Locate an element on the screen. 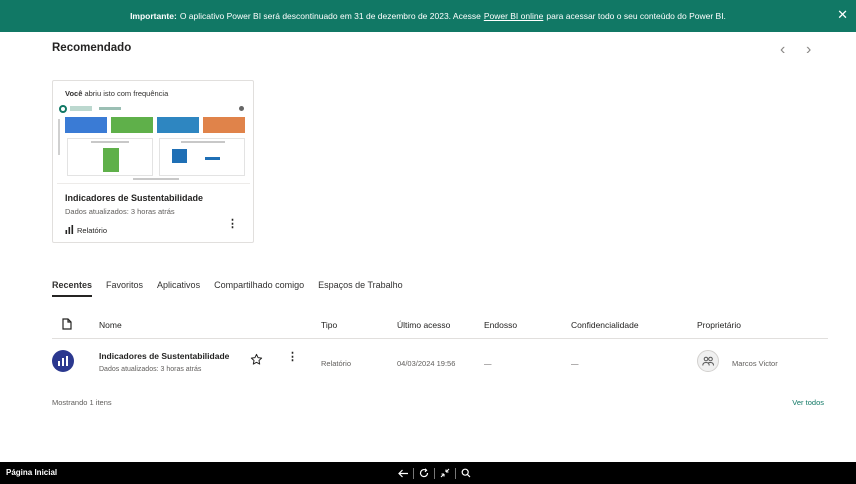  recommended-heading: Recomendado is located at coordinates (92, 48).